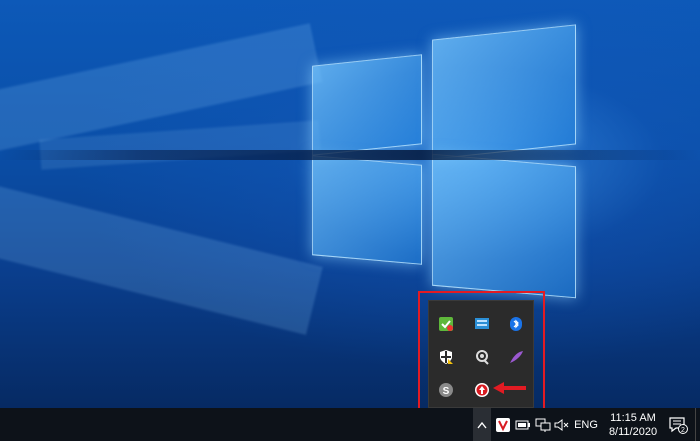 This screenshot has width=700, height=441. I want to click on logo-pane-top-left, so click(367, 105).